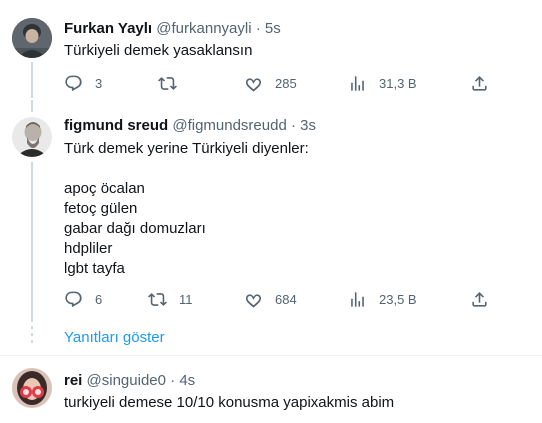  I want to click on tweet-header: rei @singuide0 · 4s, so click(129, 380).